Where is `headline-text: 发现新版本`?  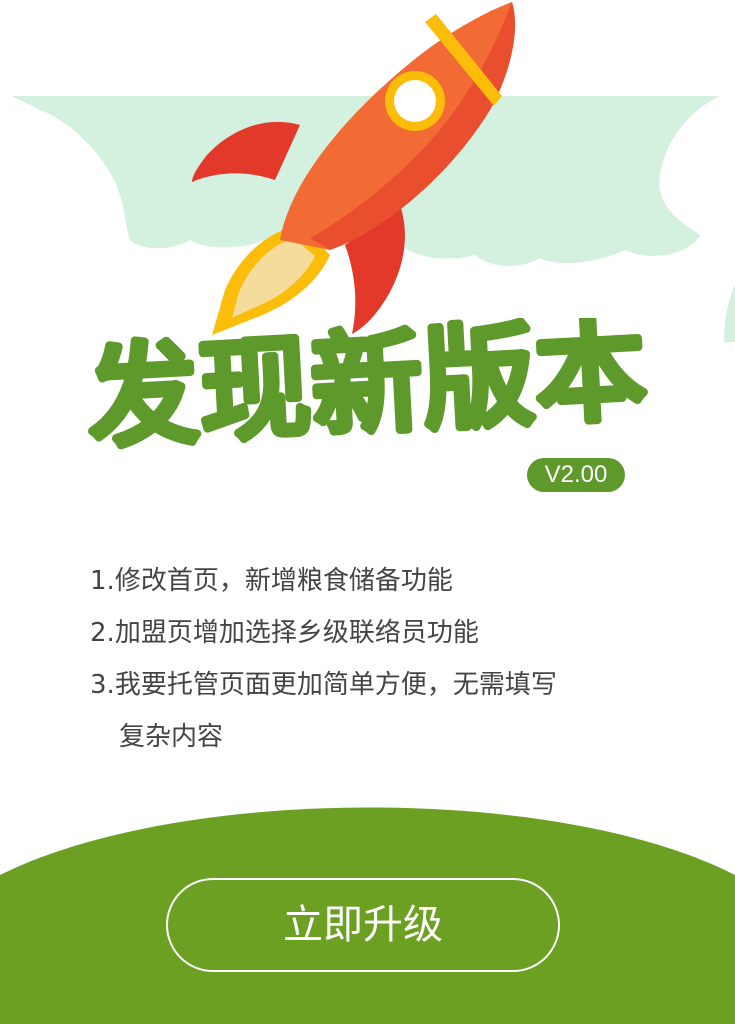 headline-text: 发现新版本 is located at coordinates (367, 388).